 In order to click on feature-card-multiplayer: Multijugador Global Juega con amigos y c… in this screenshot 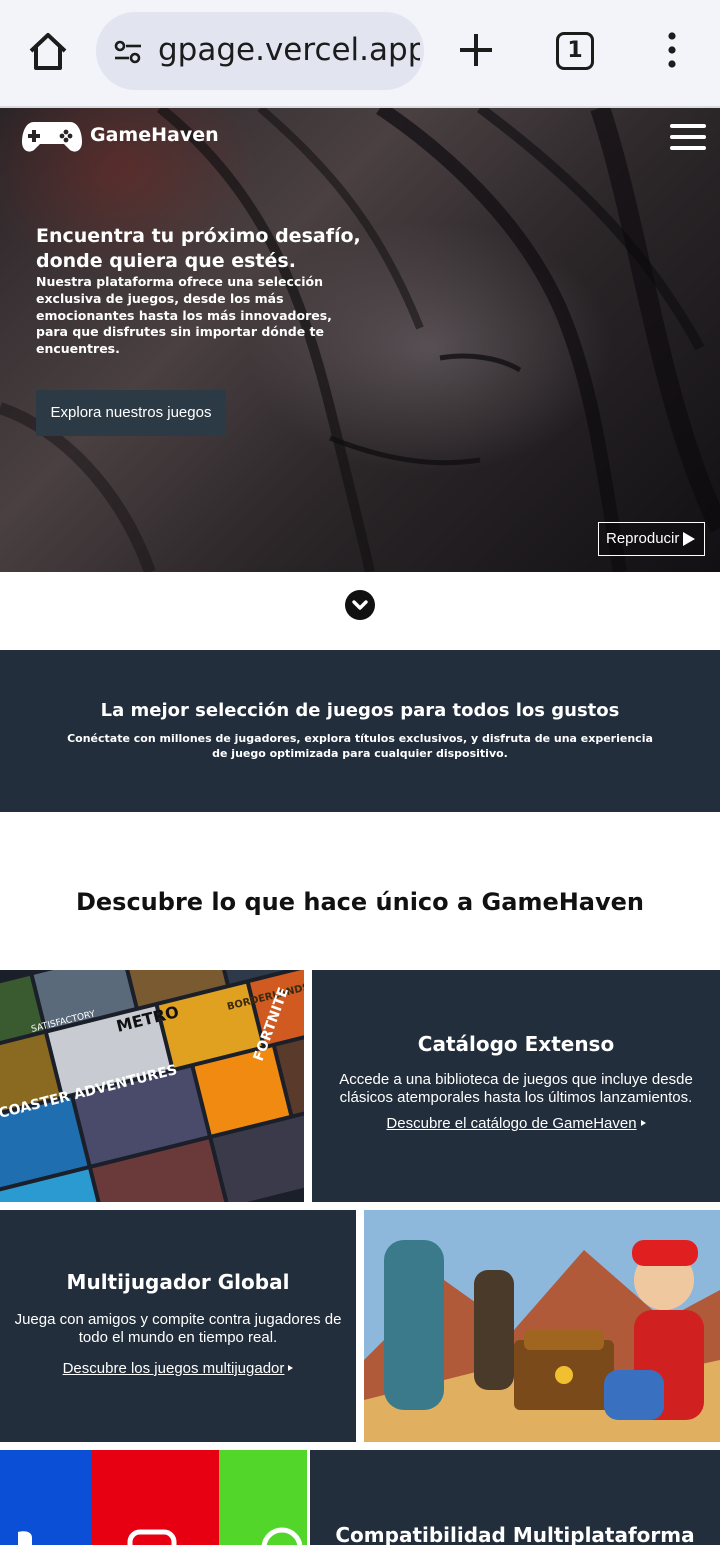, I will do `click(178, 1326)`.